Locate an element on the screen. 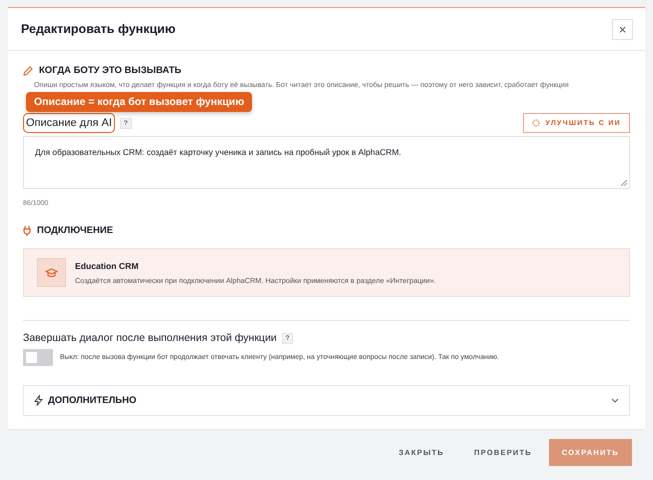  toggle-switch is located at coordinates (38, 357).